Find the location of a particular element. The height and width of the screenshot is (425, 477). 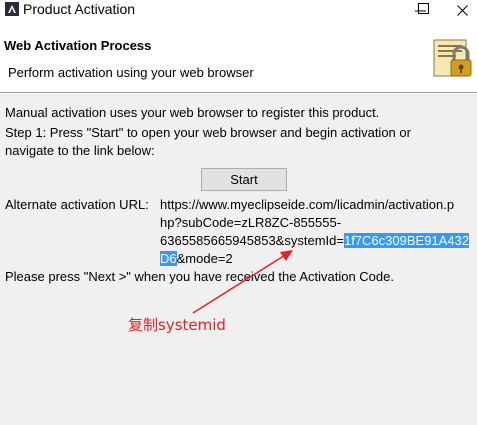

url-line-4: D6&mode=2 is located at coordinates (196, 259).